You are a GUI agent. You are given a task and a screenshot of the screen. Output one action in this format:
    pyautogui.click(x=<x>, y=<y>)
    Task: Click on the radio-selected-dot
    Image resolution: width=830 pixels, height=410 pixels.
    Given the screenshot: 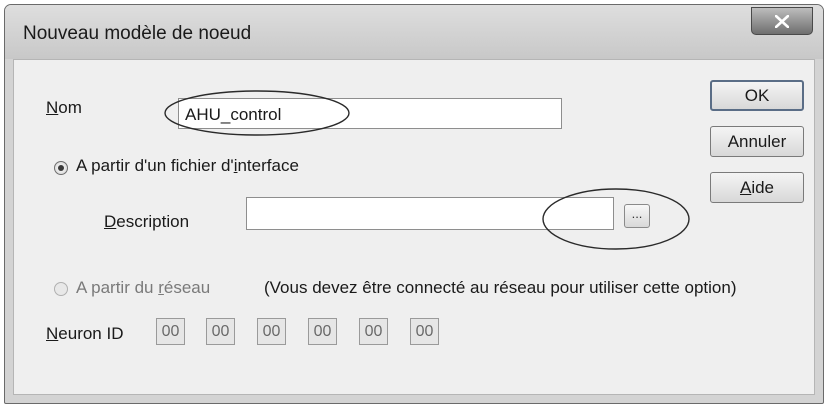 What is the action you would take?
    pyautogui.click(x=61, y=168)
    